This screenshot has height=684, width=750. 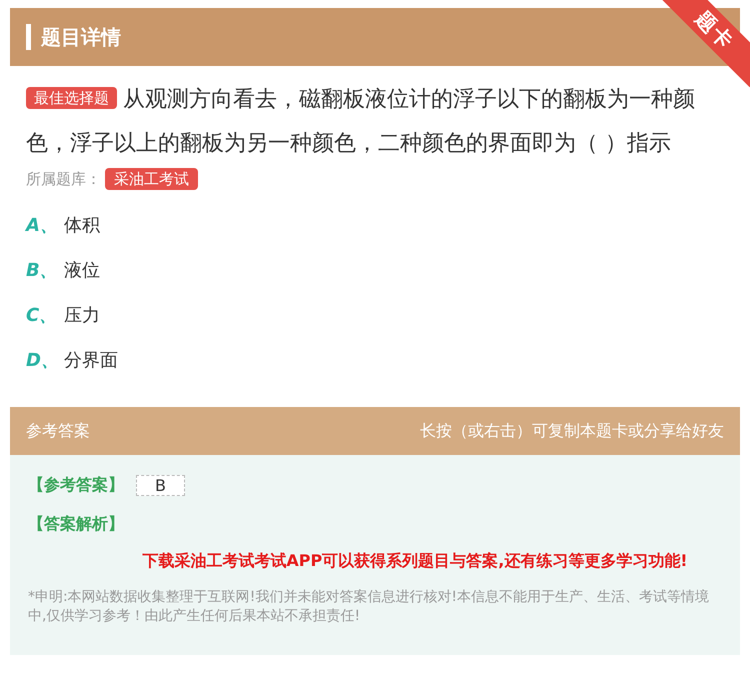 What do you see at coordinates (76, 485) in the screenshot?
I see `answer-label: 【参考答案】` at bounding box center [76, 485].